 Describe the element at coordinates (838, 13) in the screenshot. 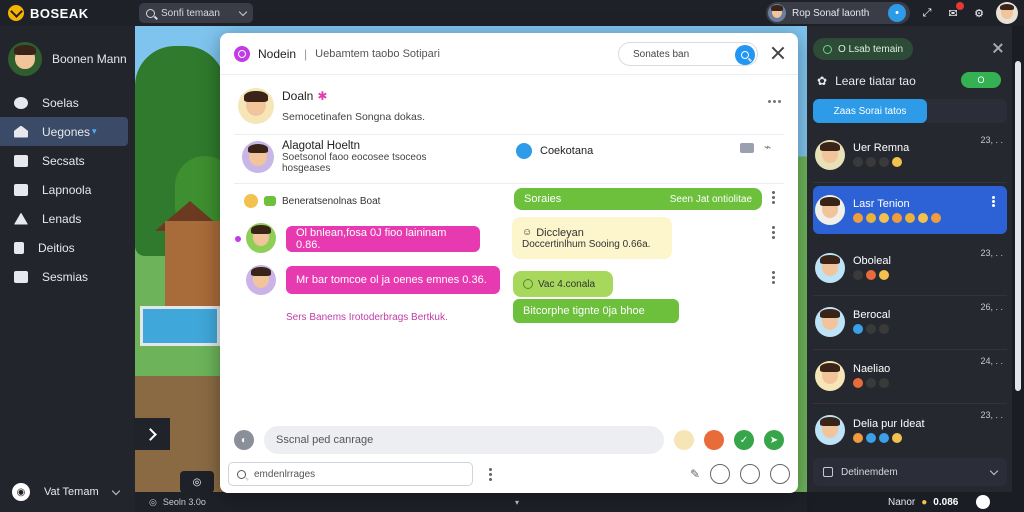

I see `user-status-pill: Rop Sonaf laonth •` at that location.